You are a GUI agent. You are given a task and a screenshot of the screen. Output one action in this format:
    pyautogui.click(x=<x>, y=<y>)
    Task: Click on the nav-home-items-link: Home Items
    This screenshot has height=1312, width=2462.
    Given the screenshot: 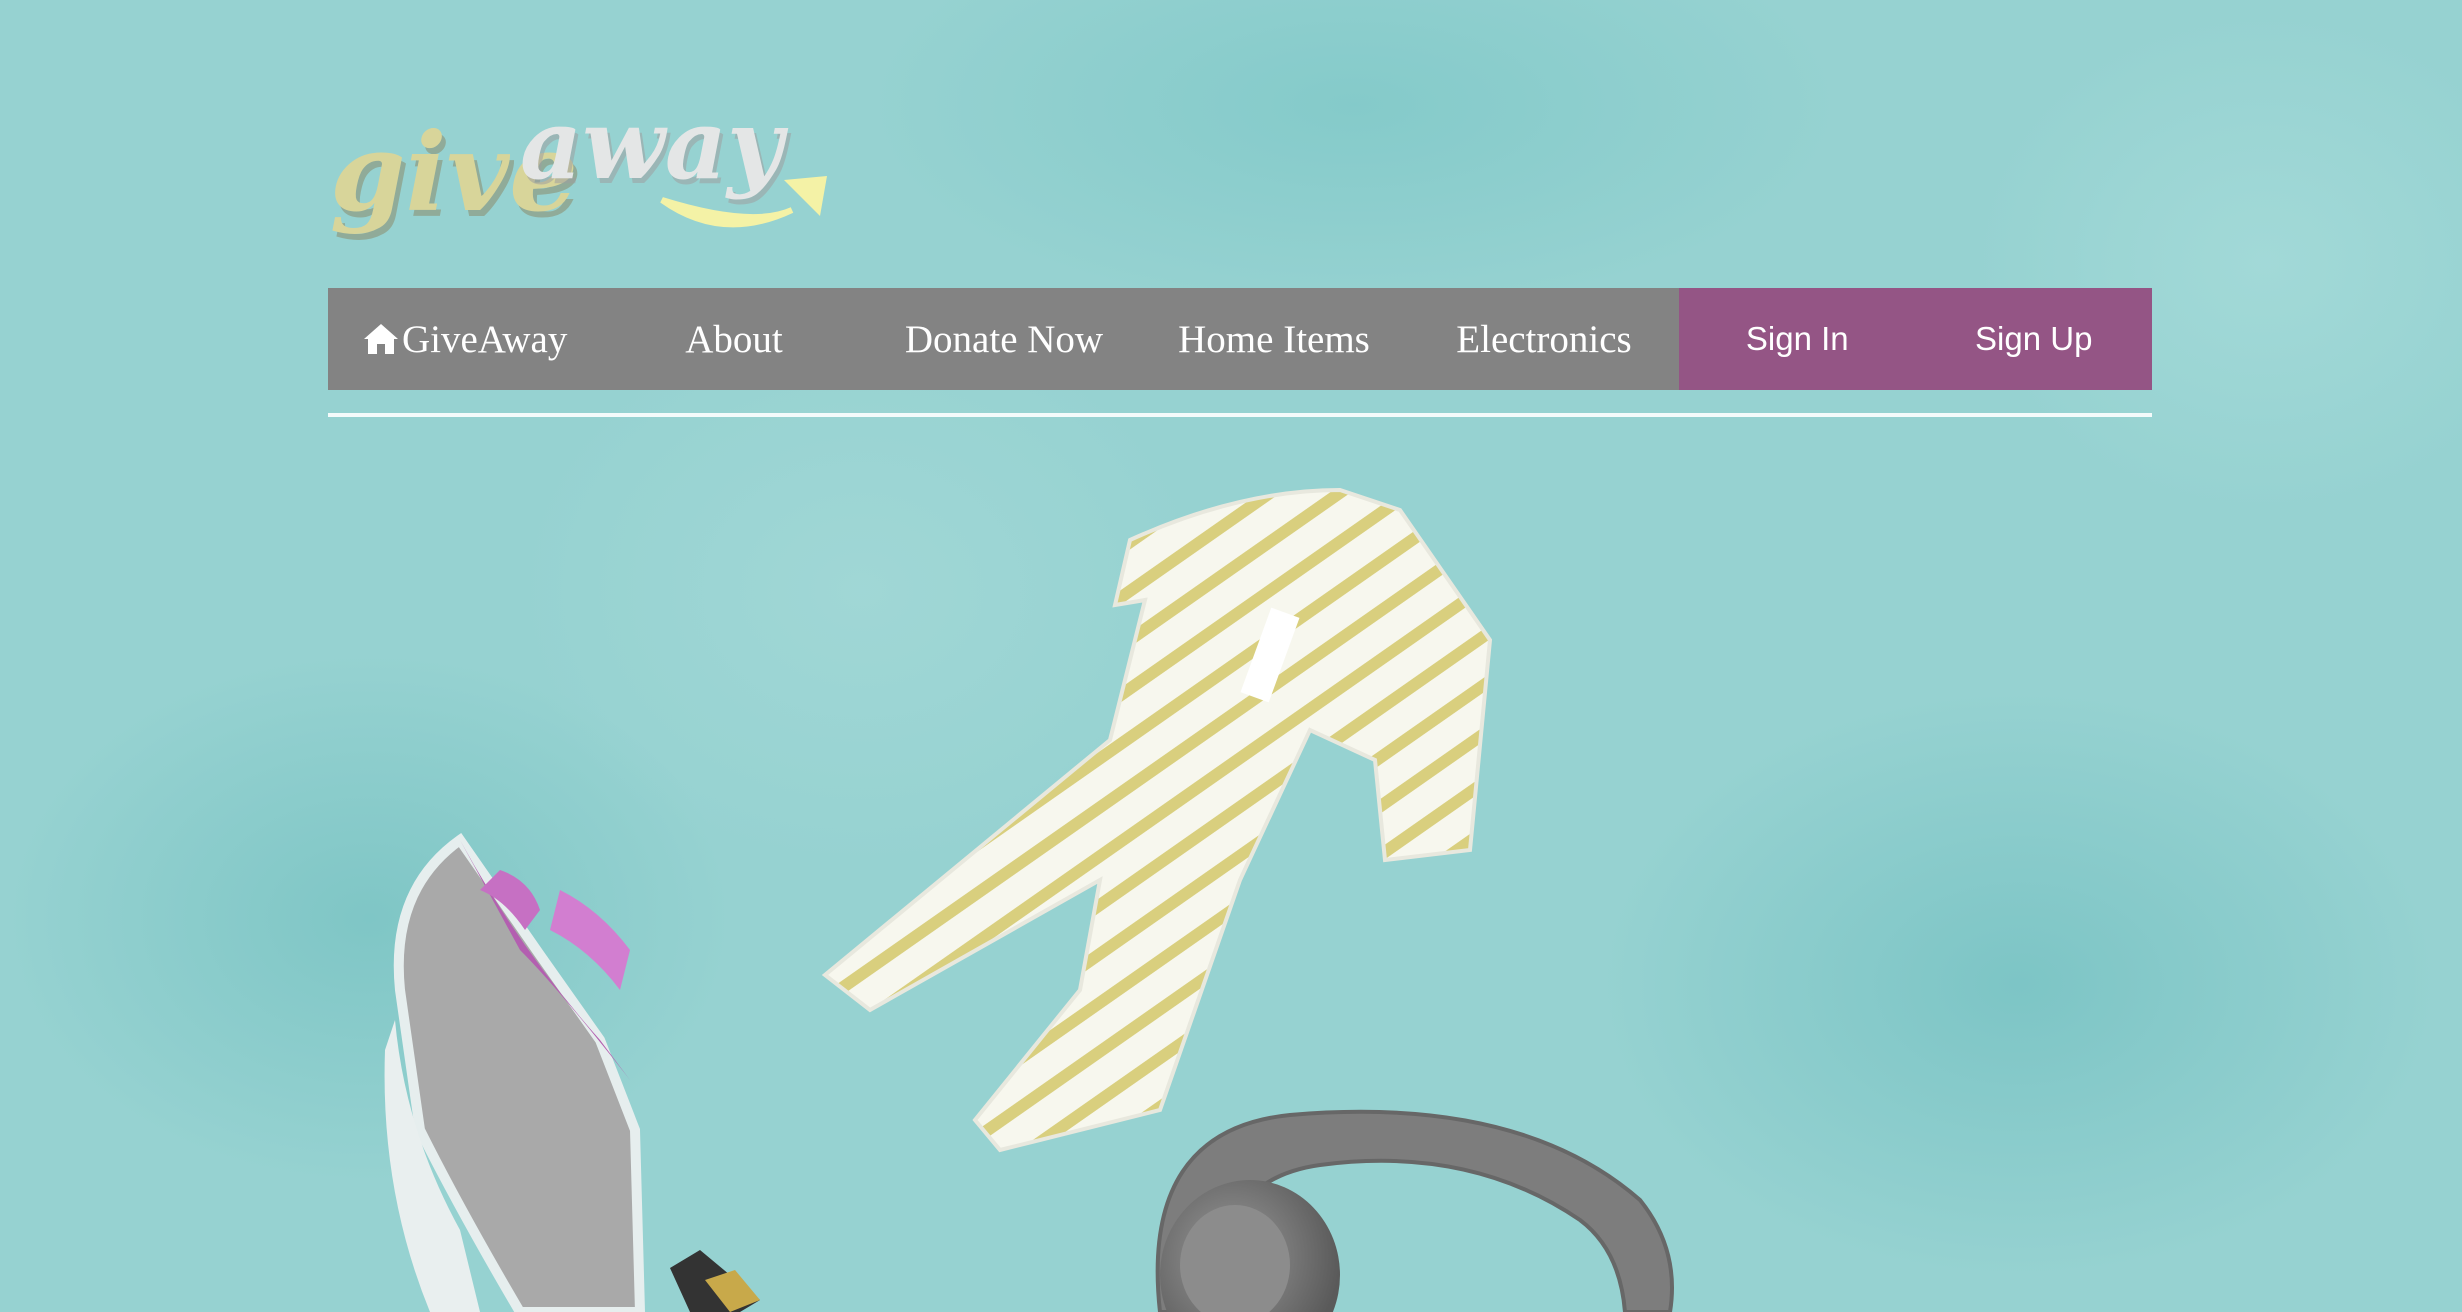 What is the action you would take?
    pyautogui.click(x=1274, y=339)
    